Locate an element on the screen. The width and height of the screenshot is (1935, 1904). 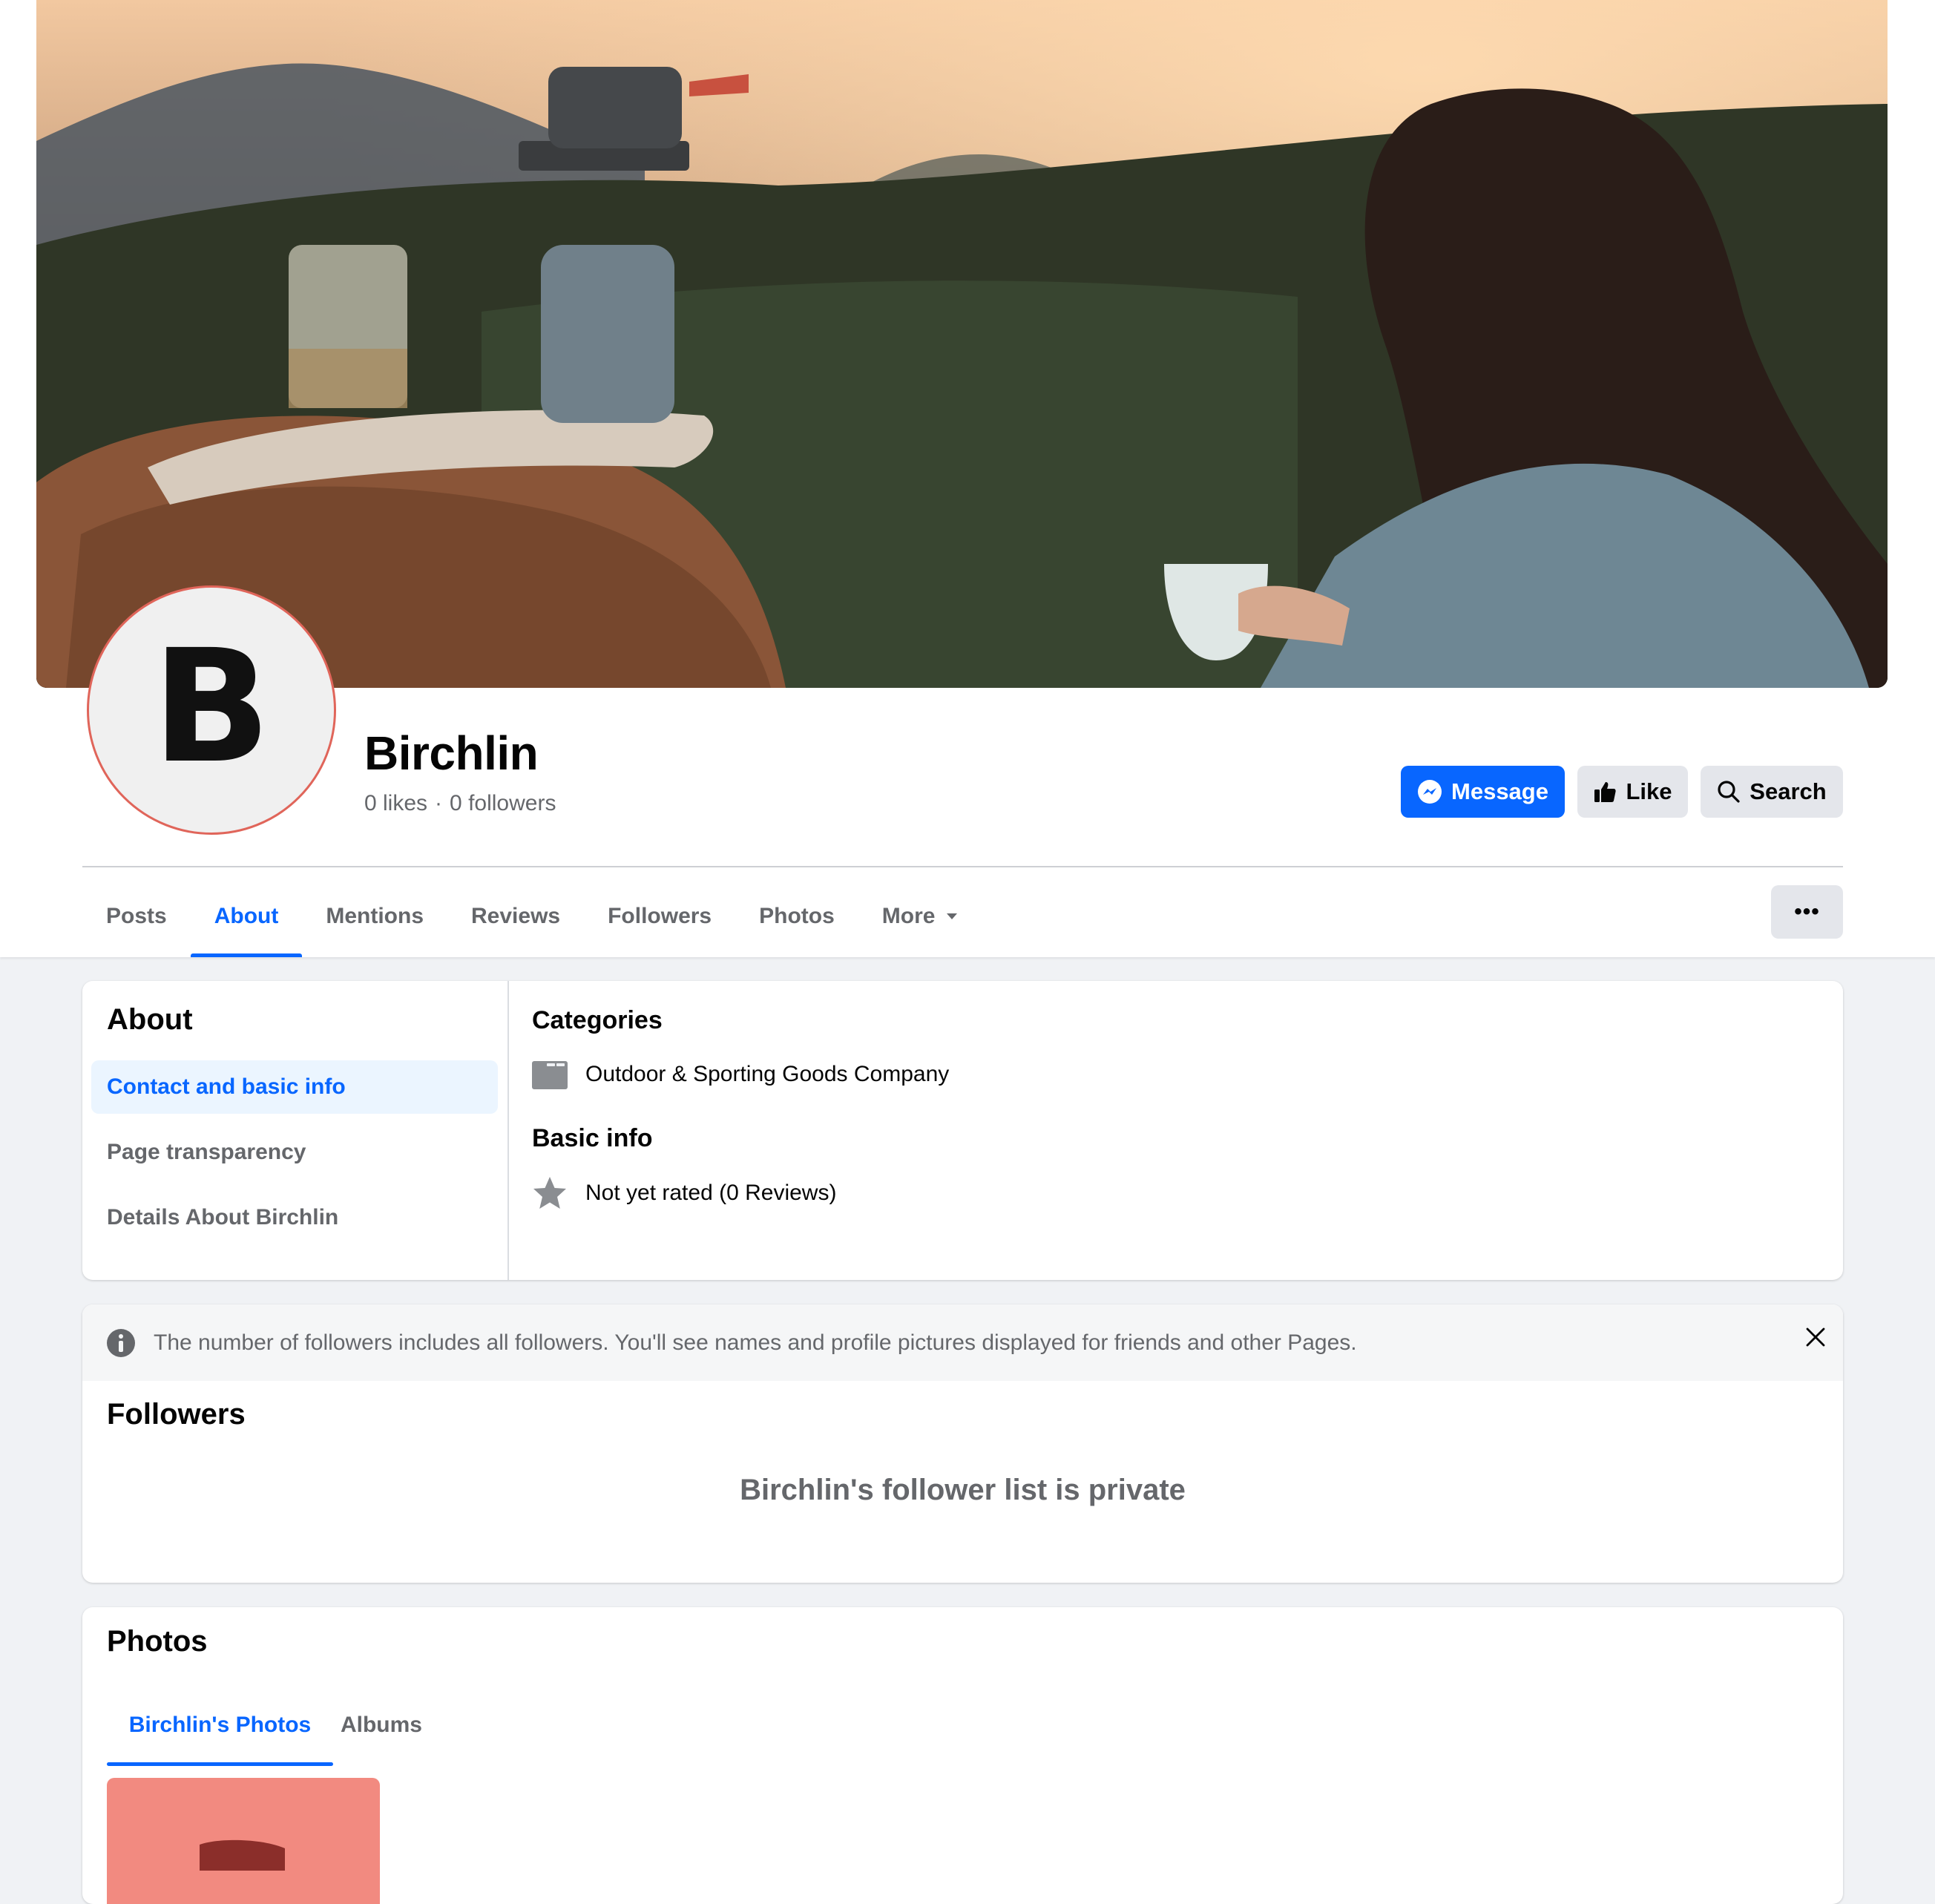
about-title: About is located at coordinates (150, 1019).